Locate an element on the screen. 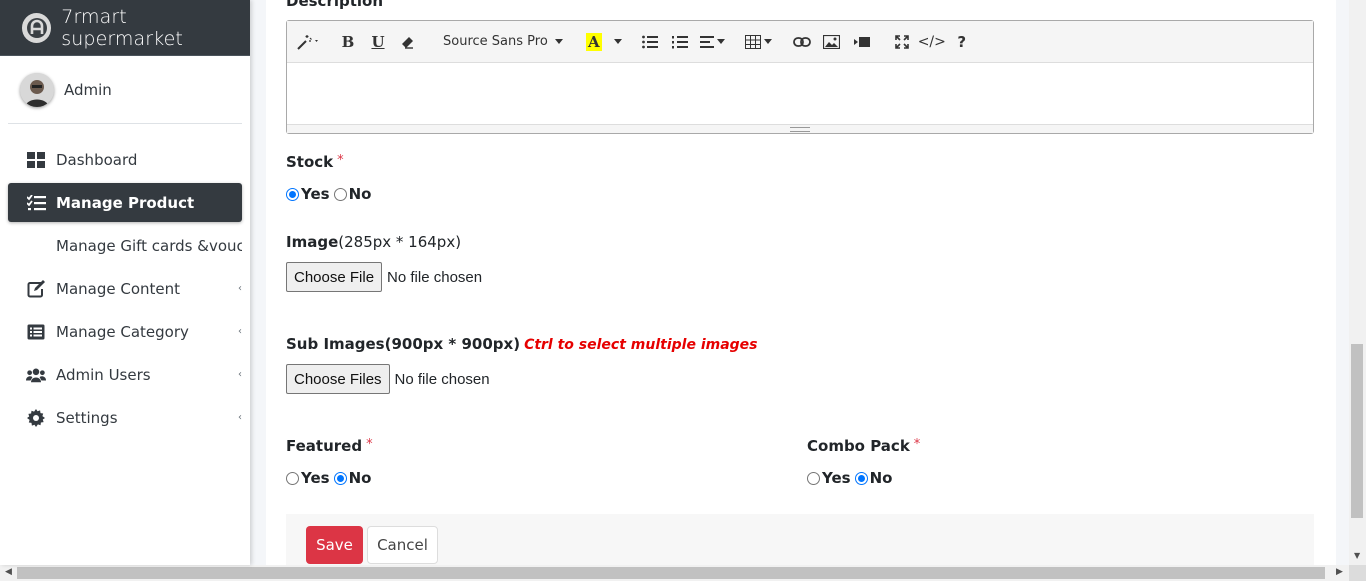 The height and width of the screenshot is (581, 1366). caret-down-icon is located at coordinates (558, 41).